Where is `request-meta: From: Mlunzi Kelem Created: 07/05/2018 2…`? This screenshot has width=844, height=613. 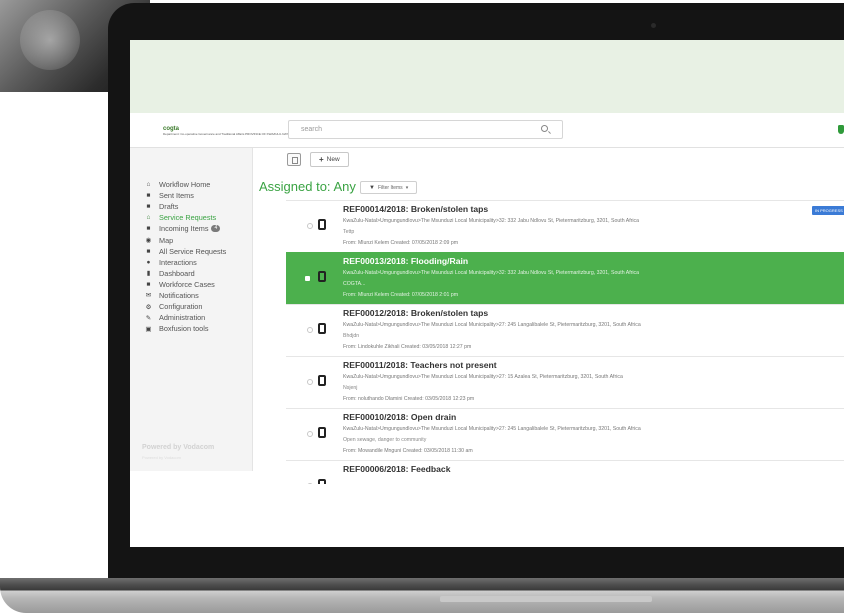
request-meta: From: Mlunzi Kelem Created: 07/05/2018 2… is located at coordinates (401, 295).